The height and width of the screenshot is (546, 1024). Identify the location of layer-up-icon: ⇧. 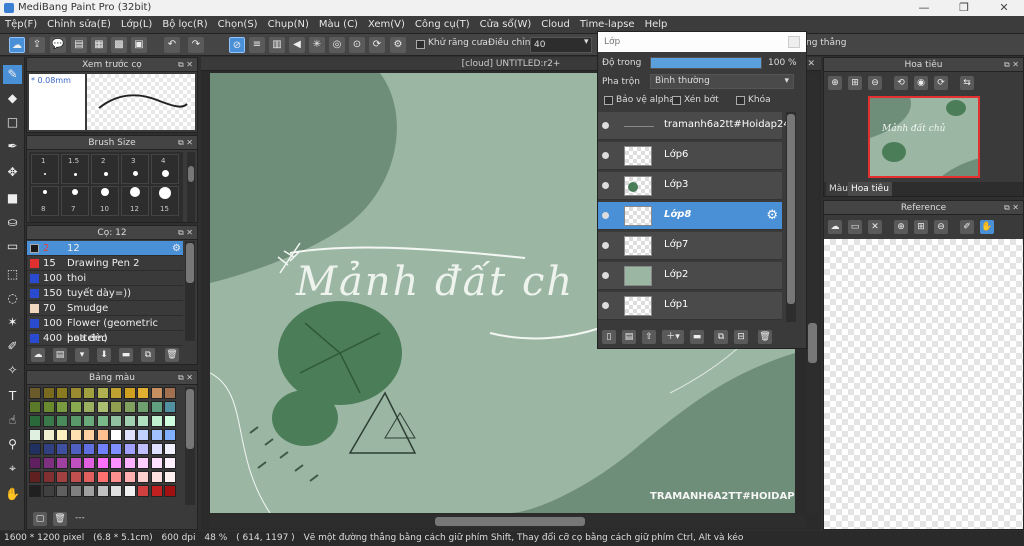
(649, 337).